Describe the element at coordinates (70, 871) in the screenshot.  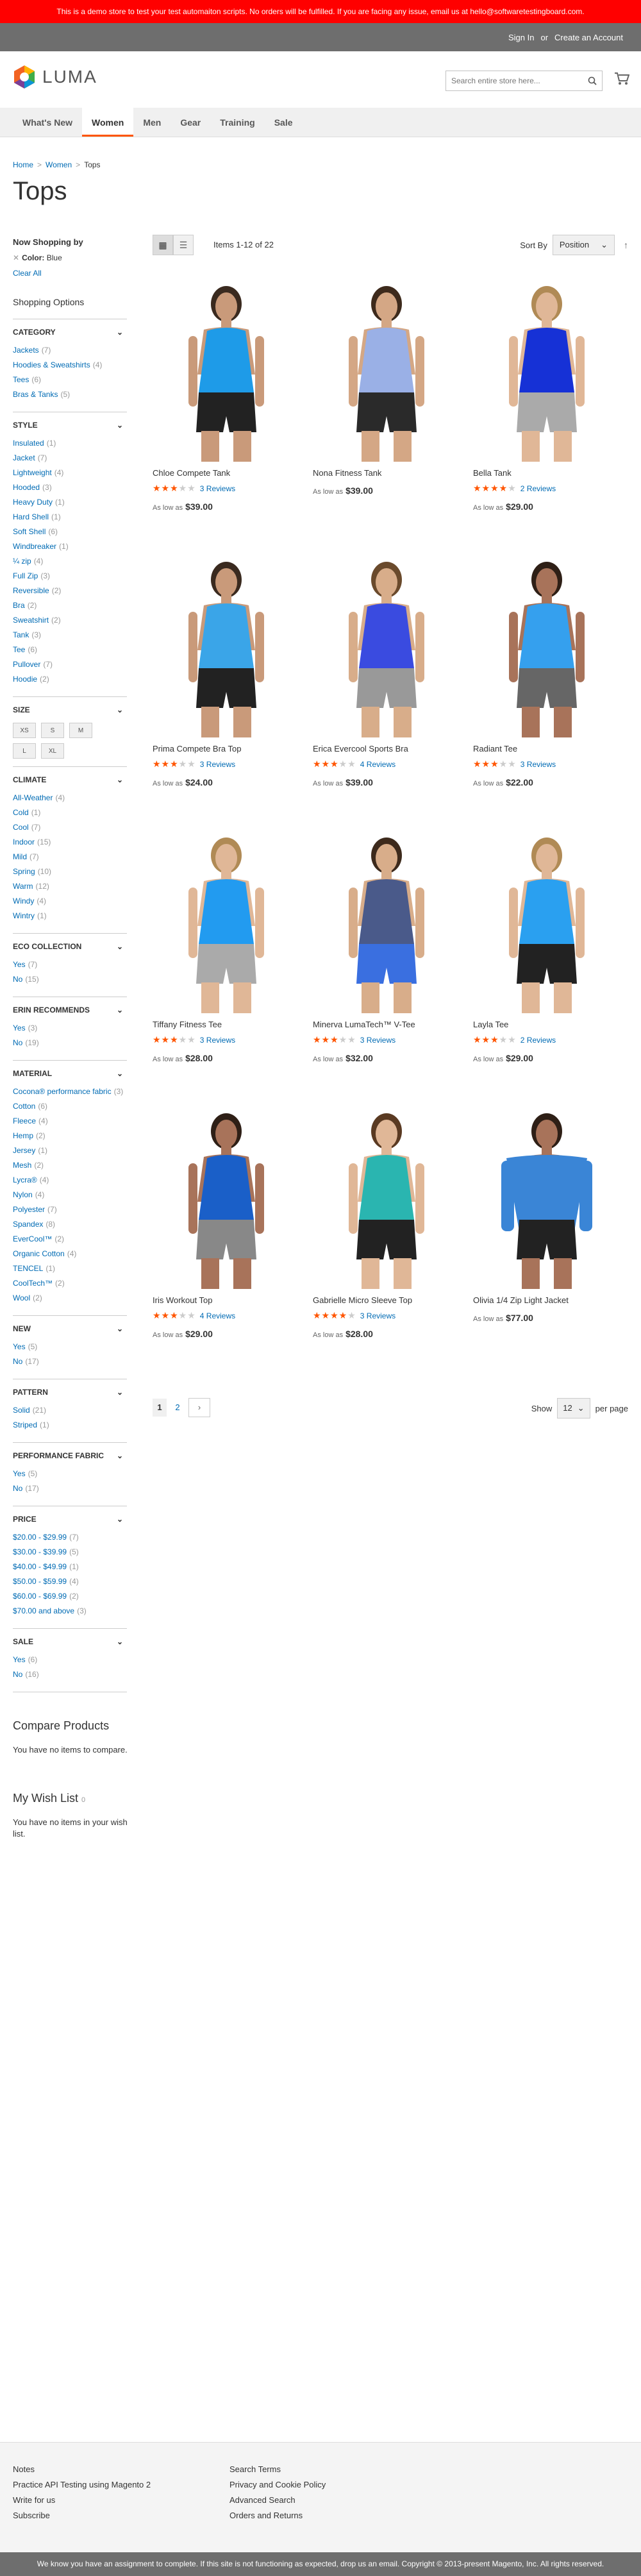
I see `filter-option: Spring (10)` at that location.